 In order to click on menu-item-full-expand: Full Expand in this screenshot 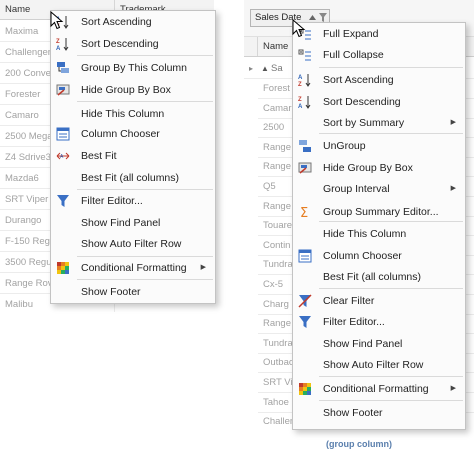, I will do `click(379, 34)`.